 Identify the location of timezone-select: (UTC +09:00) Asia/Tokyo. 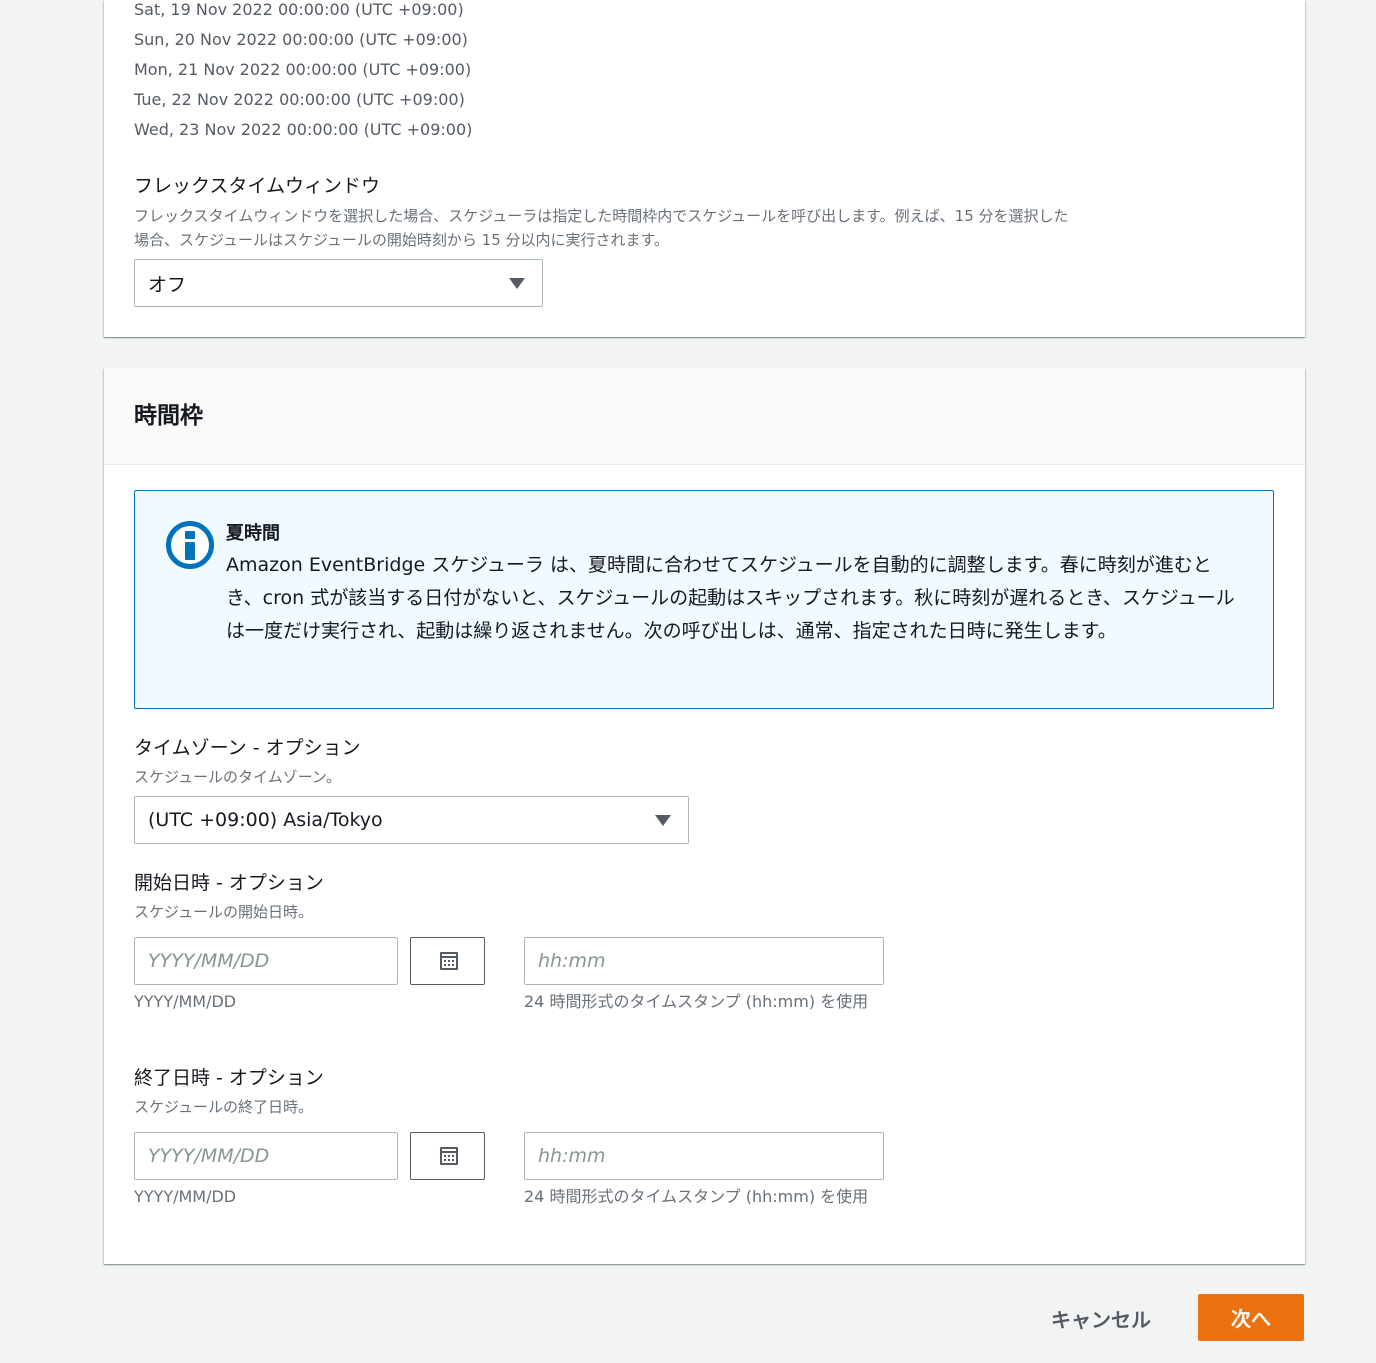
(411, 820).